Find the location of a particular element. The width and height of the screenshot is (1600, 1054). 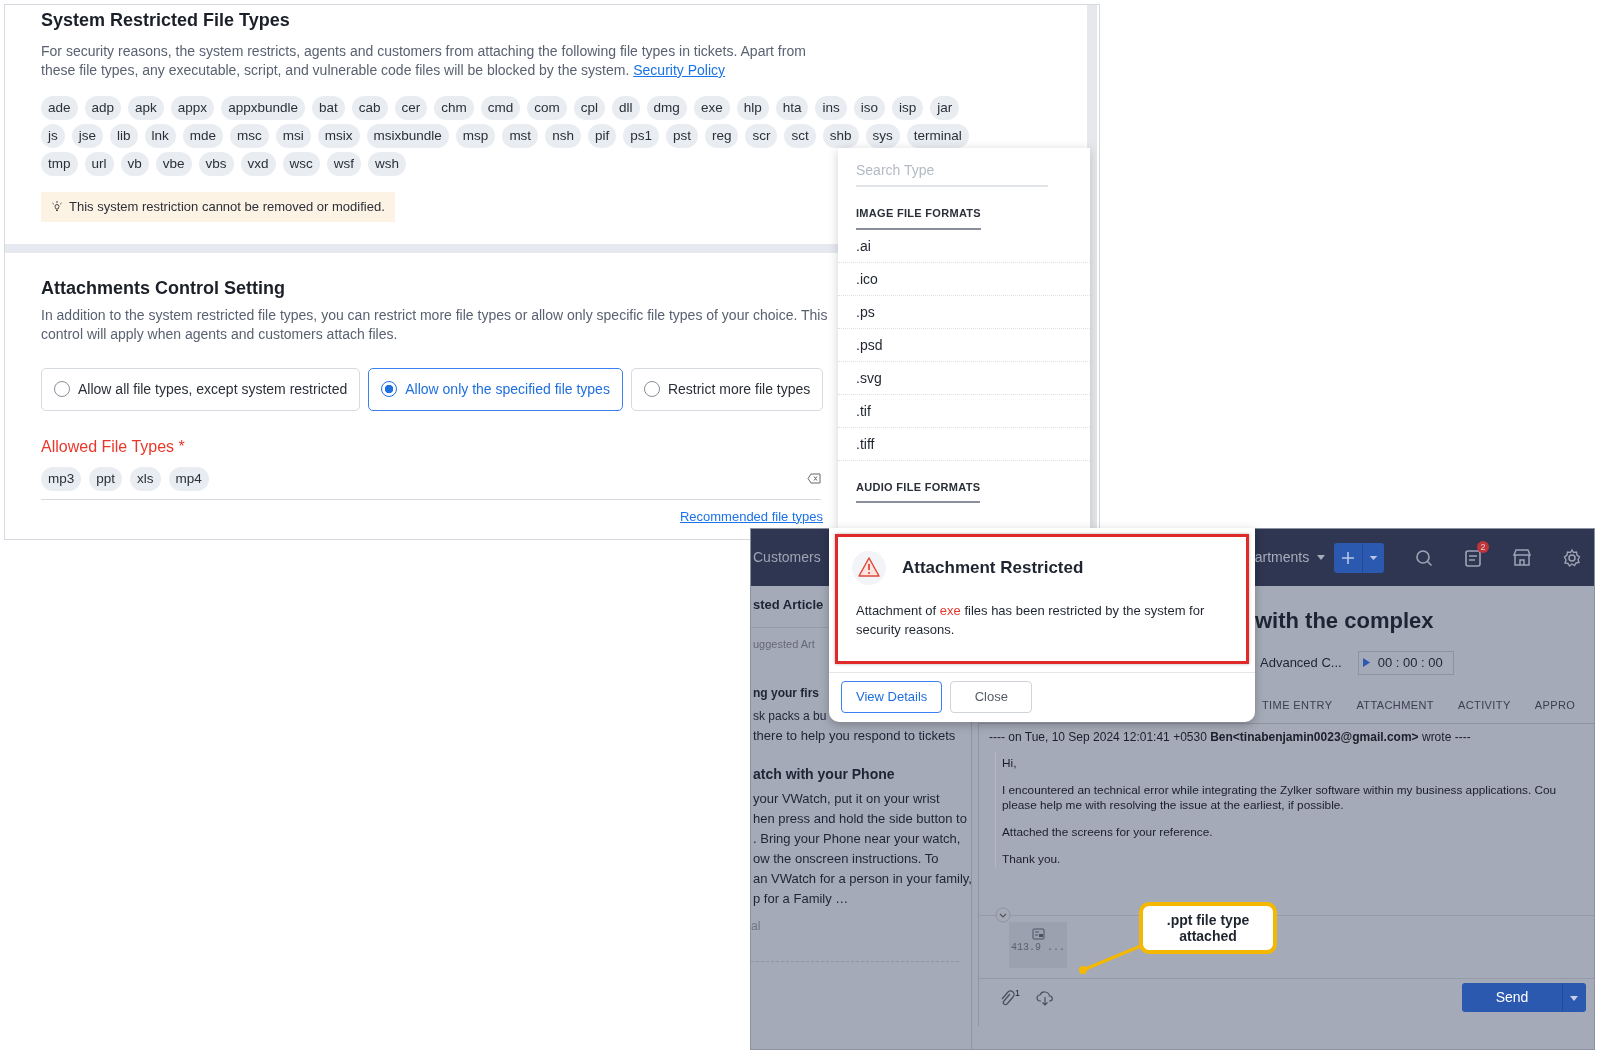

file-type-tag: com is located at coordinates (547, 108).